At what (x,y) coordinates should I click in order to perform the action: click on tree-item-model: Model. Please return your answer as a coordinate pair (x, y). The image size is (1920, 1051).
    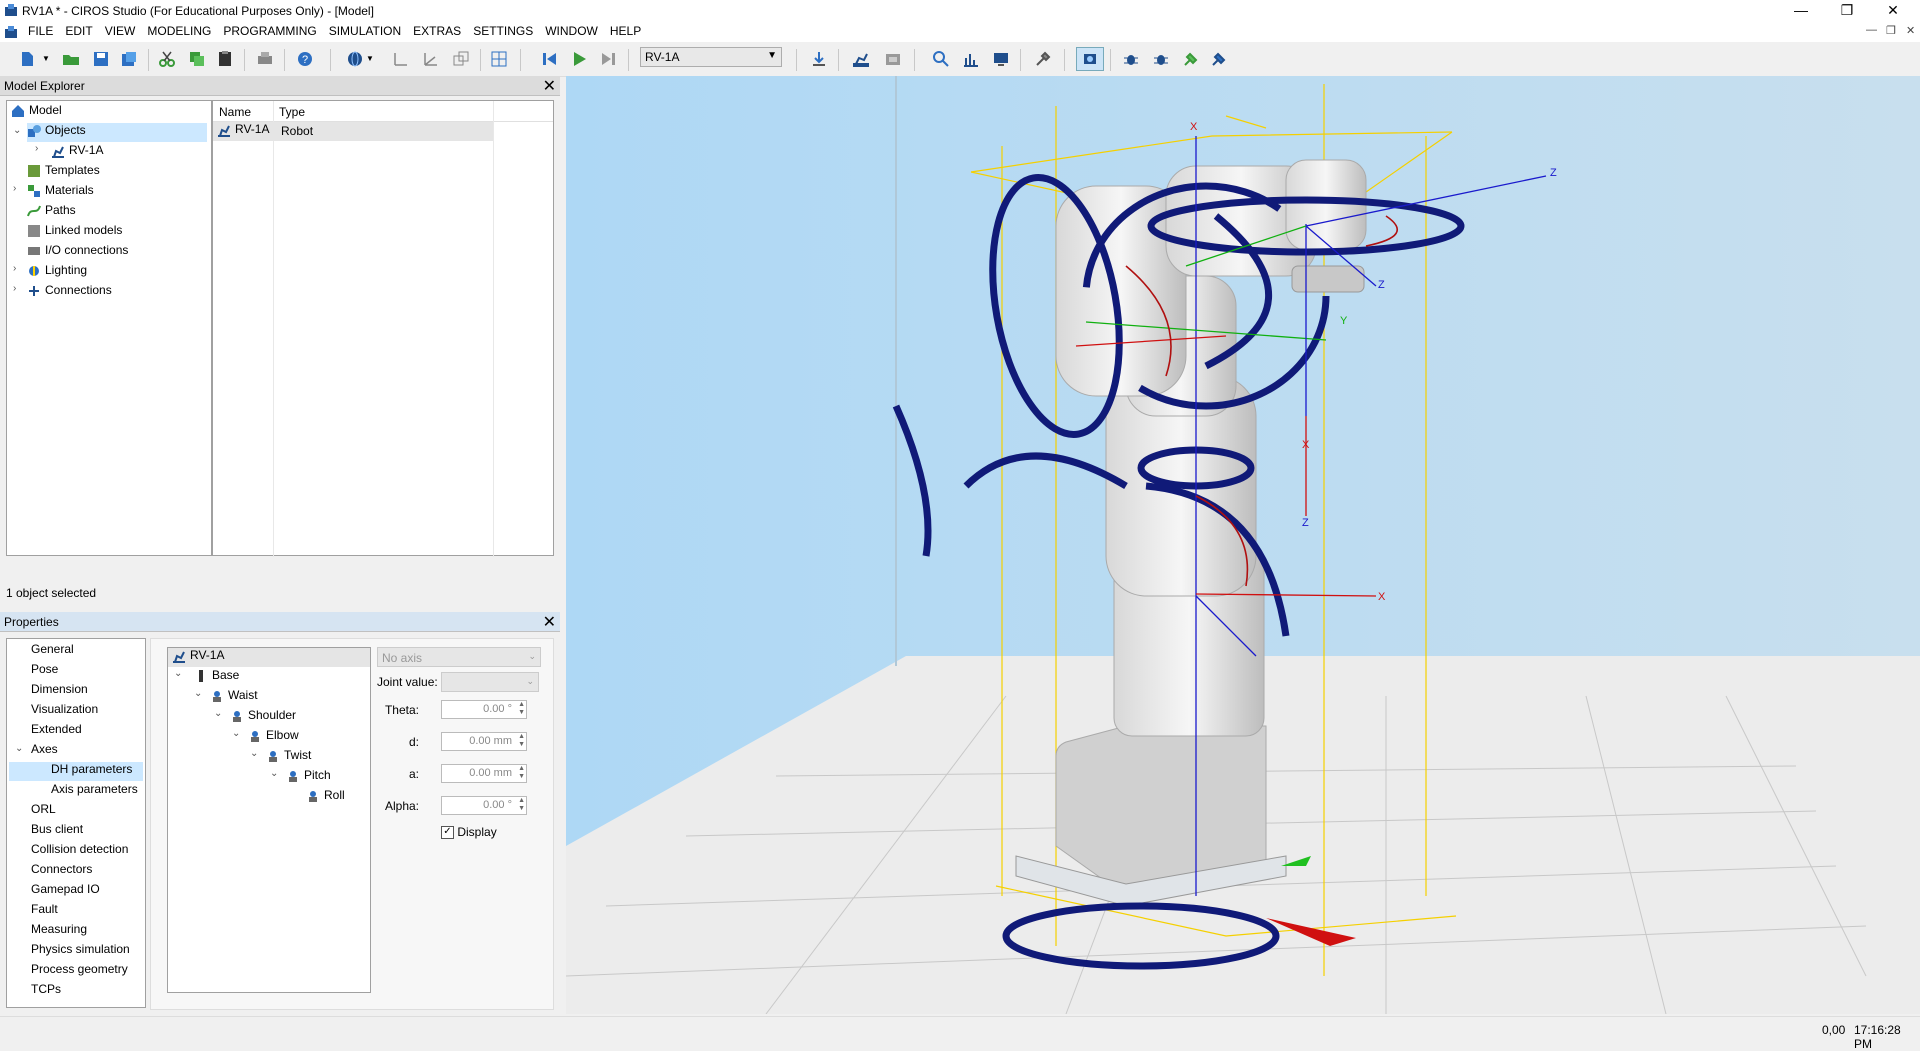
    Looking at the image, I should click on (36, 112).